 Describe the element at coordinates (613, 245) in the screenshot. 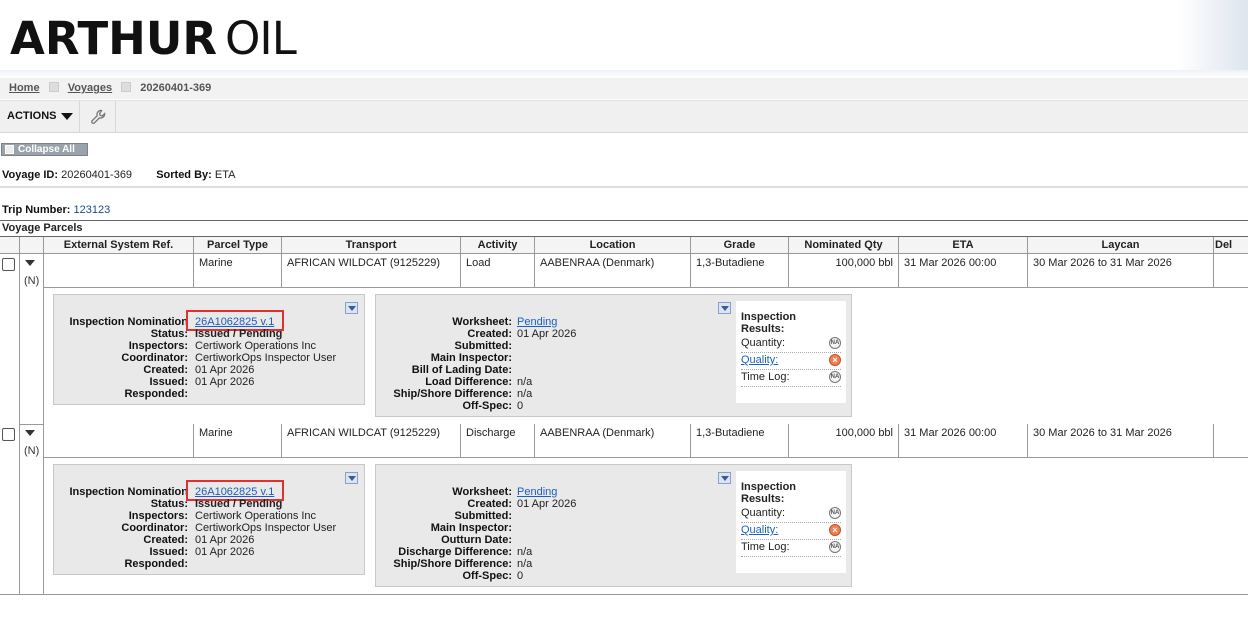

I see `col-header-location: Location` at that location.